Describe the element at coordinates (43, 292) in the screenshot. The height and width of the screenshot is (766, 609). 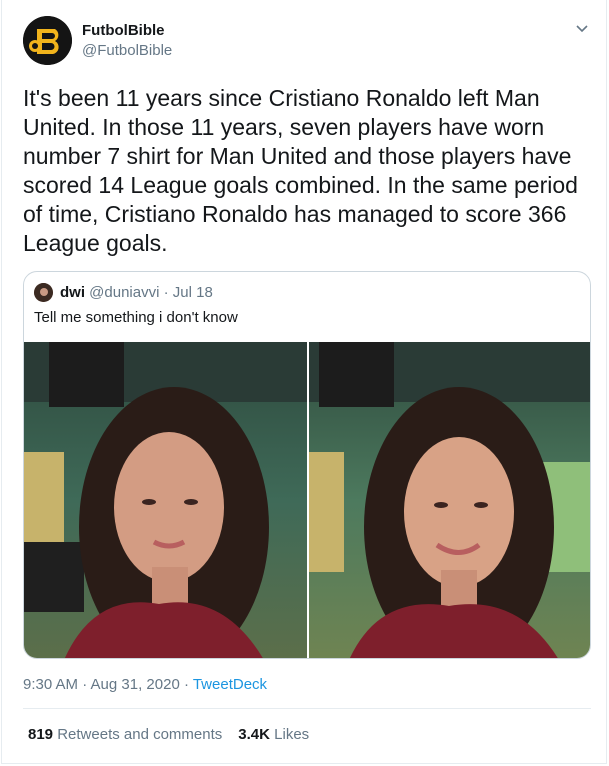
I see `quoted-avatar` at that location.